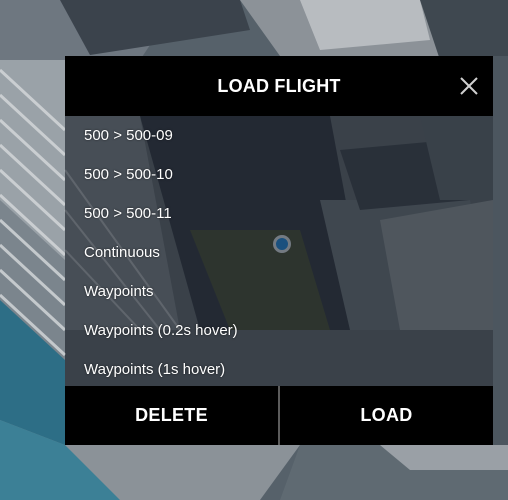 The image size is (508, 500). Describe the element at coordinates (279, 330) in the screenshot. I see `list-item: Waypoints (0.2s hover)` at that location.